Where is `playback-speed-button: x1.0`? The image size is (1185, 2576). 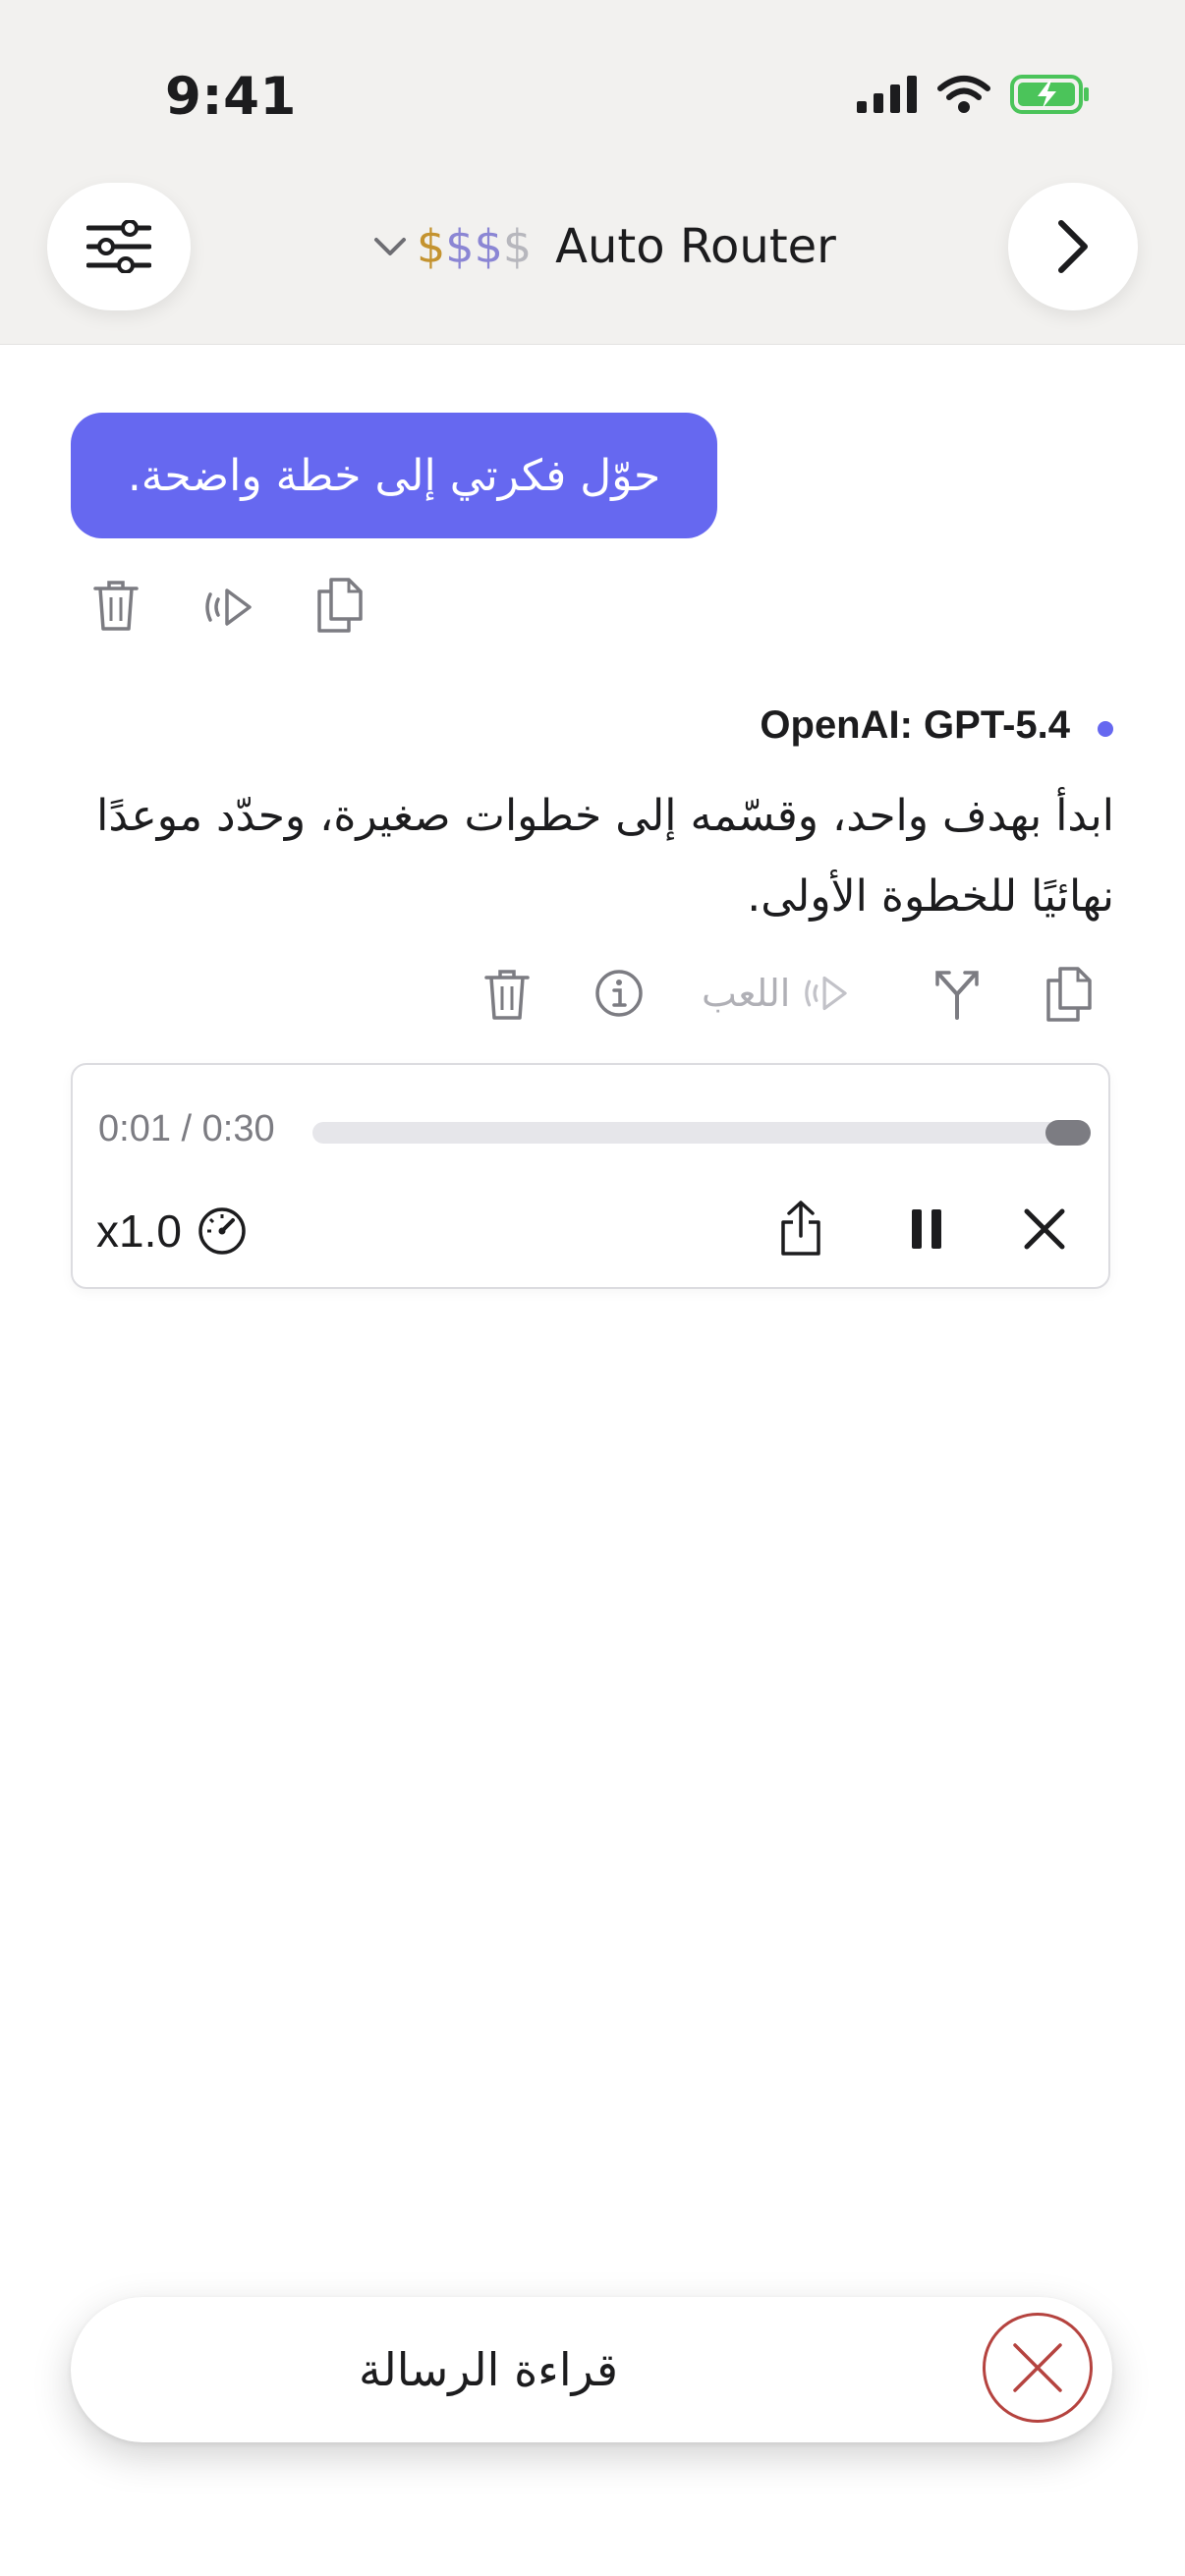 playback-speed-button: x1.0 is located at coordinates (171, 1231).